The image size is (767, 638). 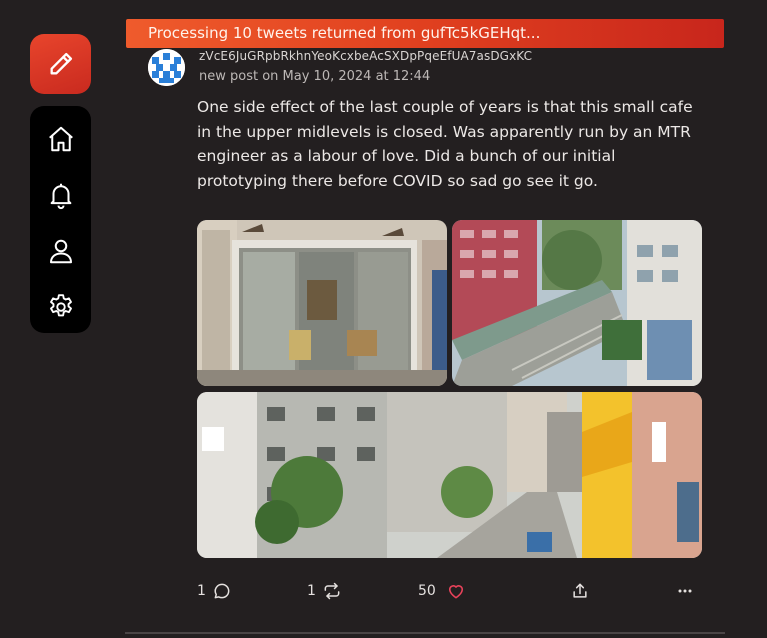 I want to click on more-icon, so click(x=685, y=591).